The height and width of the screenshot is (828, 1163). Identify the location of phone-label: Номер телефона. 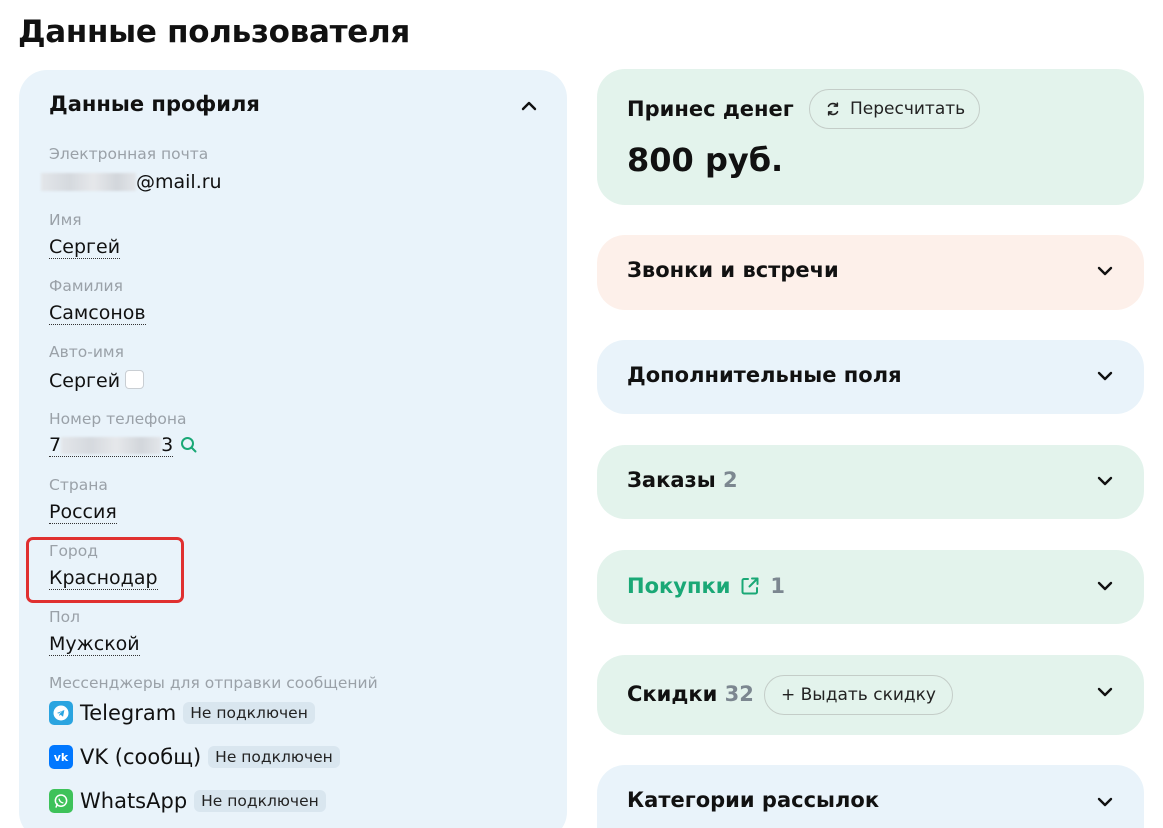
(118, 419).